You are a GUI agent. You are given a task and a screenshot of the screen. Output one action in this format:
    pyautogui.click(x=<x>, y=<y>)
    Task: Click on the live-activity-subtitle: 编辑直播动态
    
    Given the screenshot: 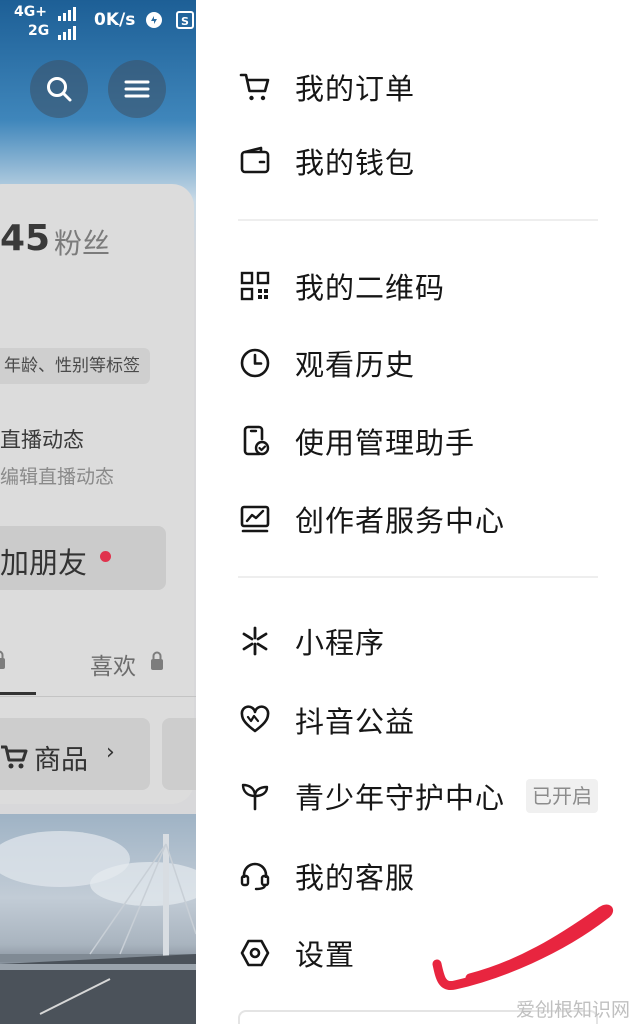 What is the action you would take?
    pyautogui.click(x=57, y=475)
    